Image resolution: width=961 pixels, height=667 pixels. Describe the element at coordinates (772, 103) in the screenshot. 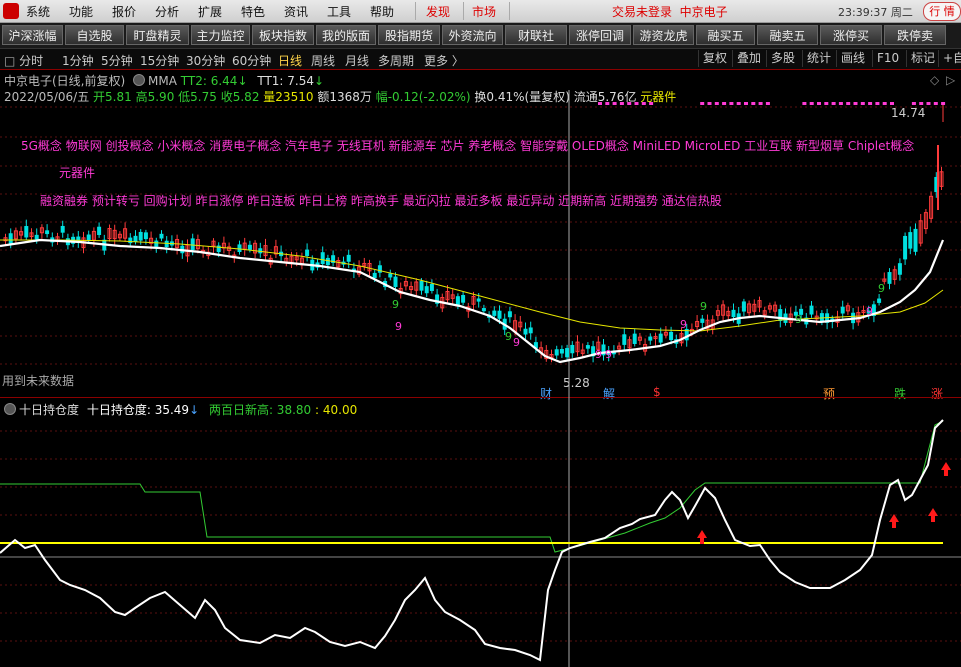

I see `top-dots` at that location.